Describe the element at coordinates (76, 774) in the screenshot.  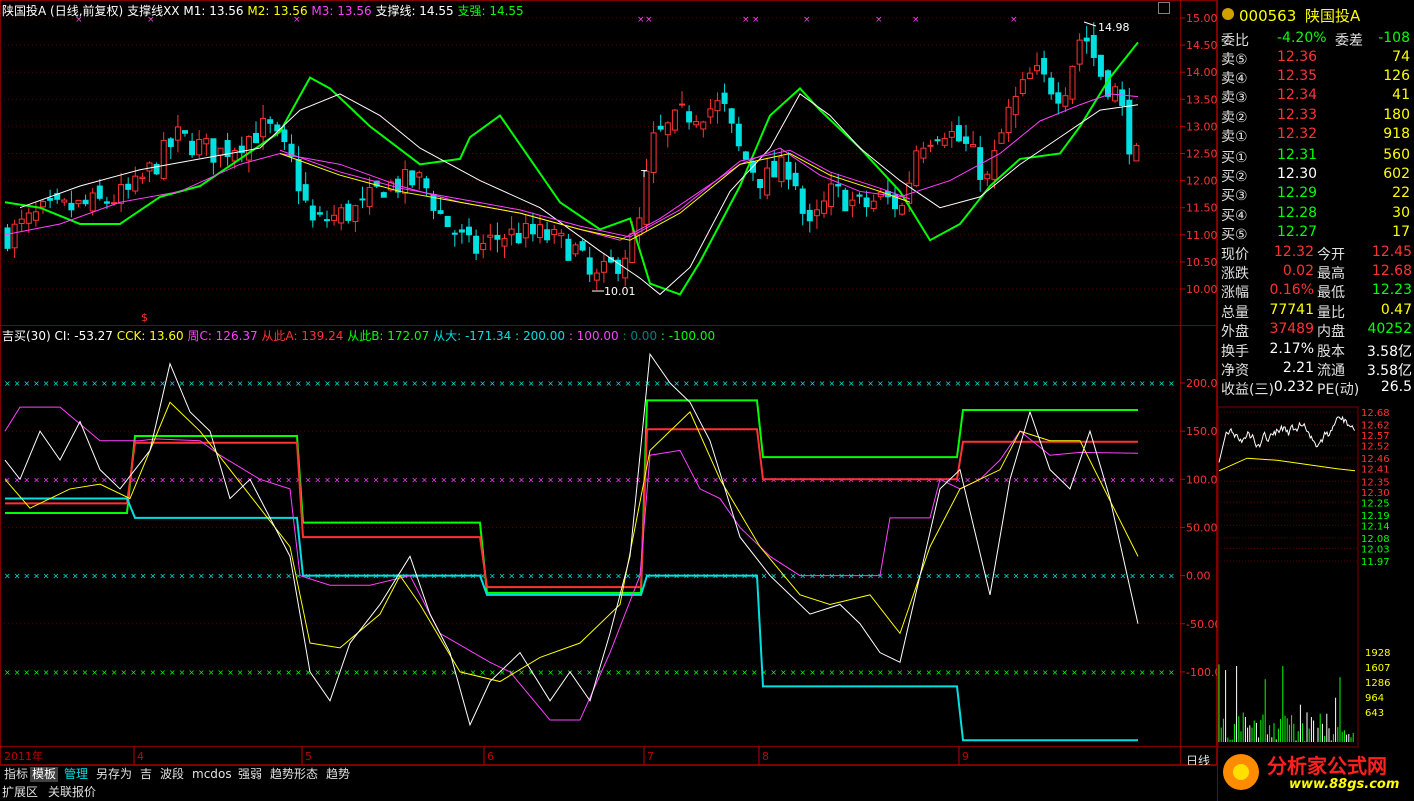
I see `tab-manage: 管理` at that location.